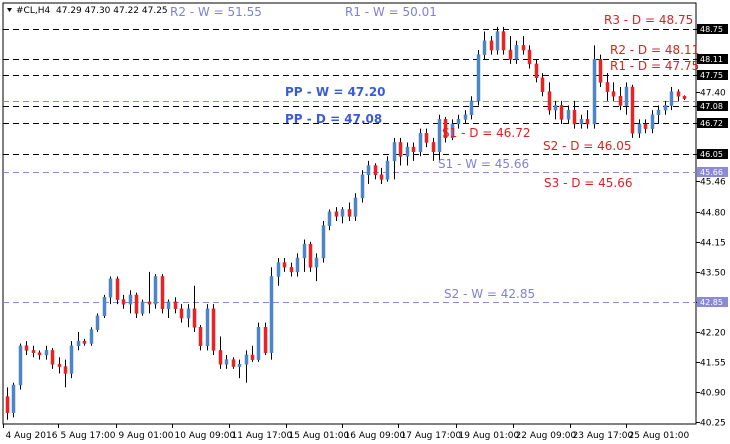 This screenshot has height=444, width=730. What do you see at coordinates (713, 244) in the screenshot?
I see `y-tick-label: 44.15` at bounding box center [713, 244].